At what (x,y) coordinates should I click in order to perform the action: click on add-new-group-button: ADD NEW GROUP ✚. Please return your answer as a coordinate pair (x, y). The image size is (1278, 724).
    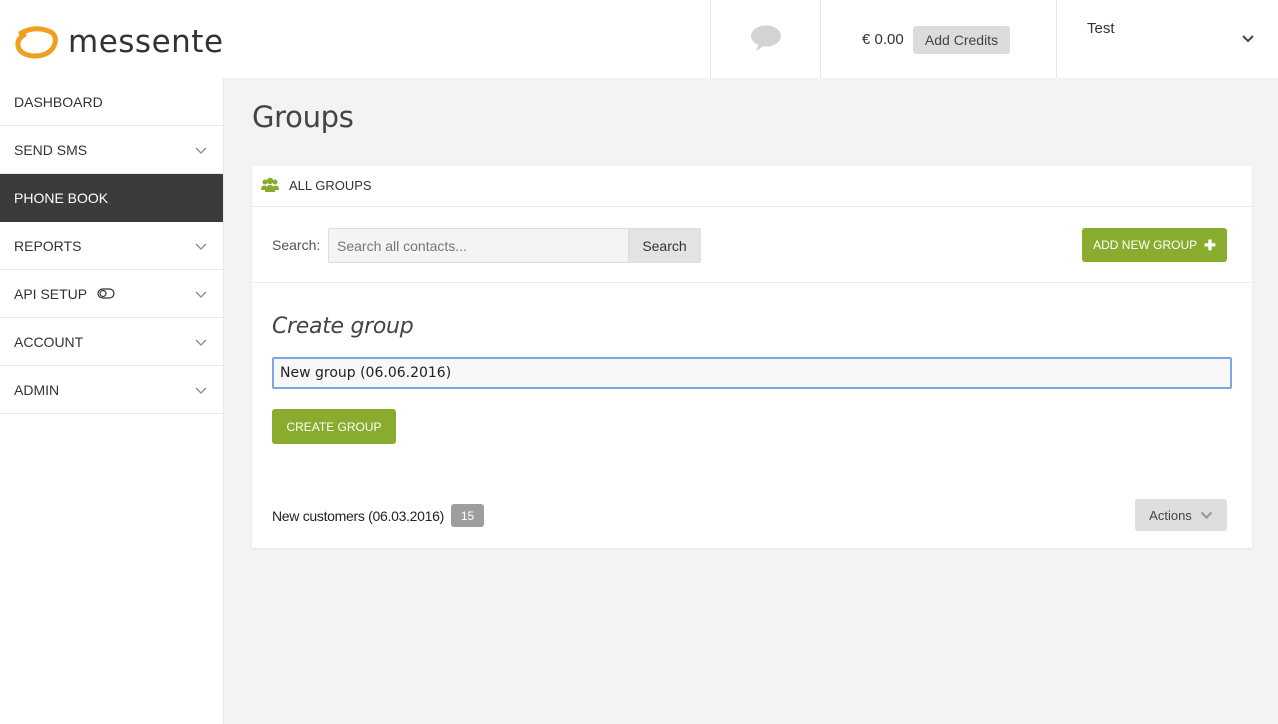
    Looking at the image, I should click on (1154, 245).